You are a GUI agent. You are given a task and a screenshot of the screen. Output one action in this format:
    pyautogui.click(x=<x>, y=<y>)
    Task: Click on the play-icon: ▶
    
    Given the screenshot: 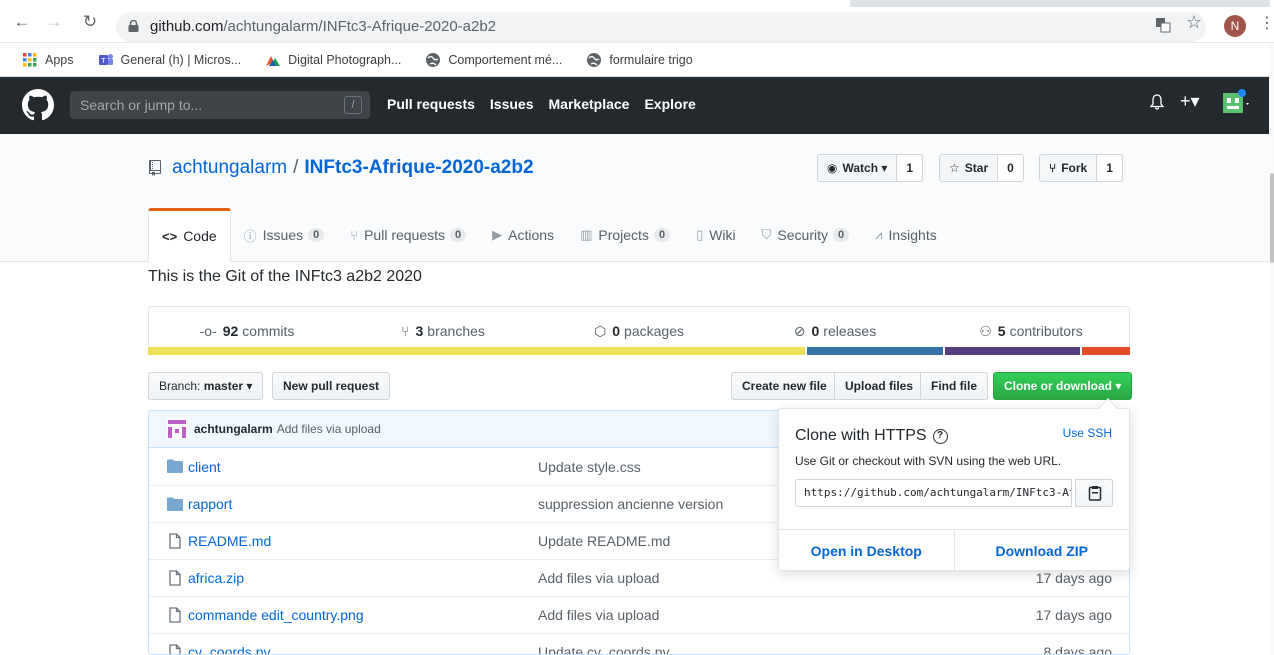 What is the action you would take?
    pyautogui.click(x=497, y=234)
    